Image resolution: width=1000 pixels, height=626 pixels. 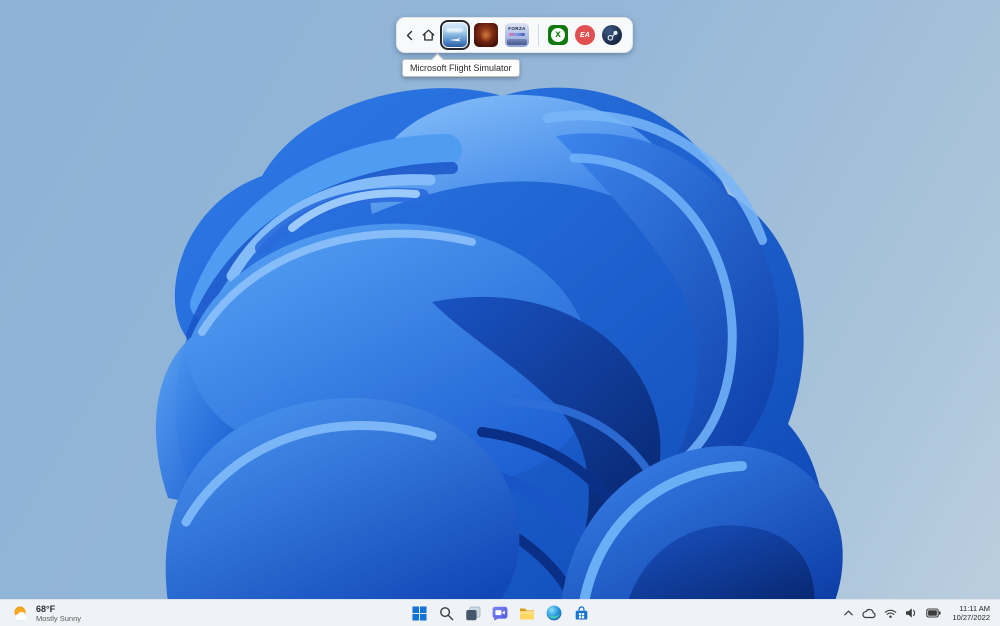 I want to click on steam-logo-art, so click(x=612, y=35).